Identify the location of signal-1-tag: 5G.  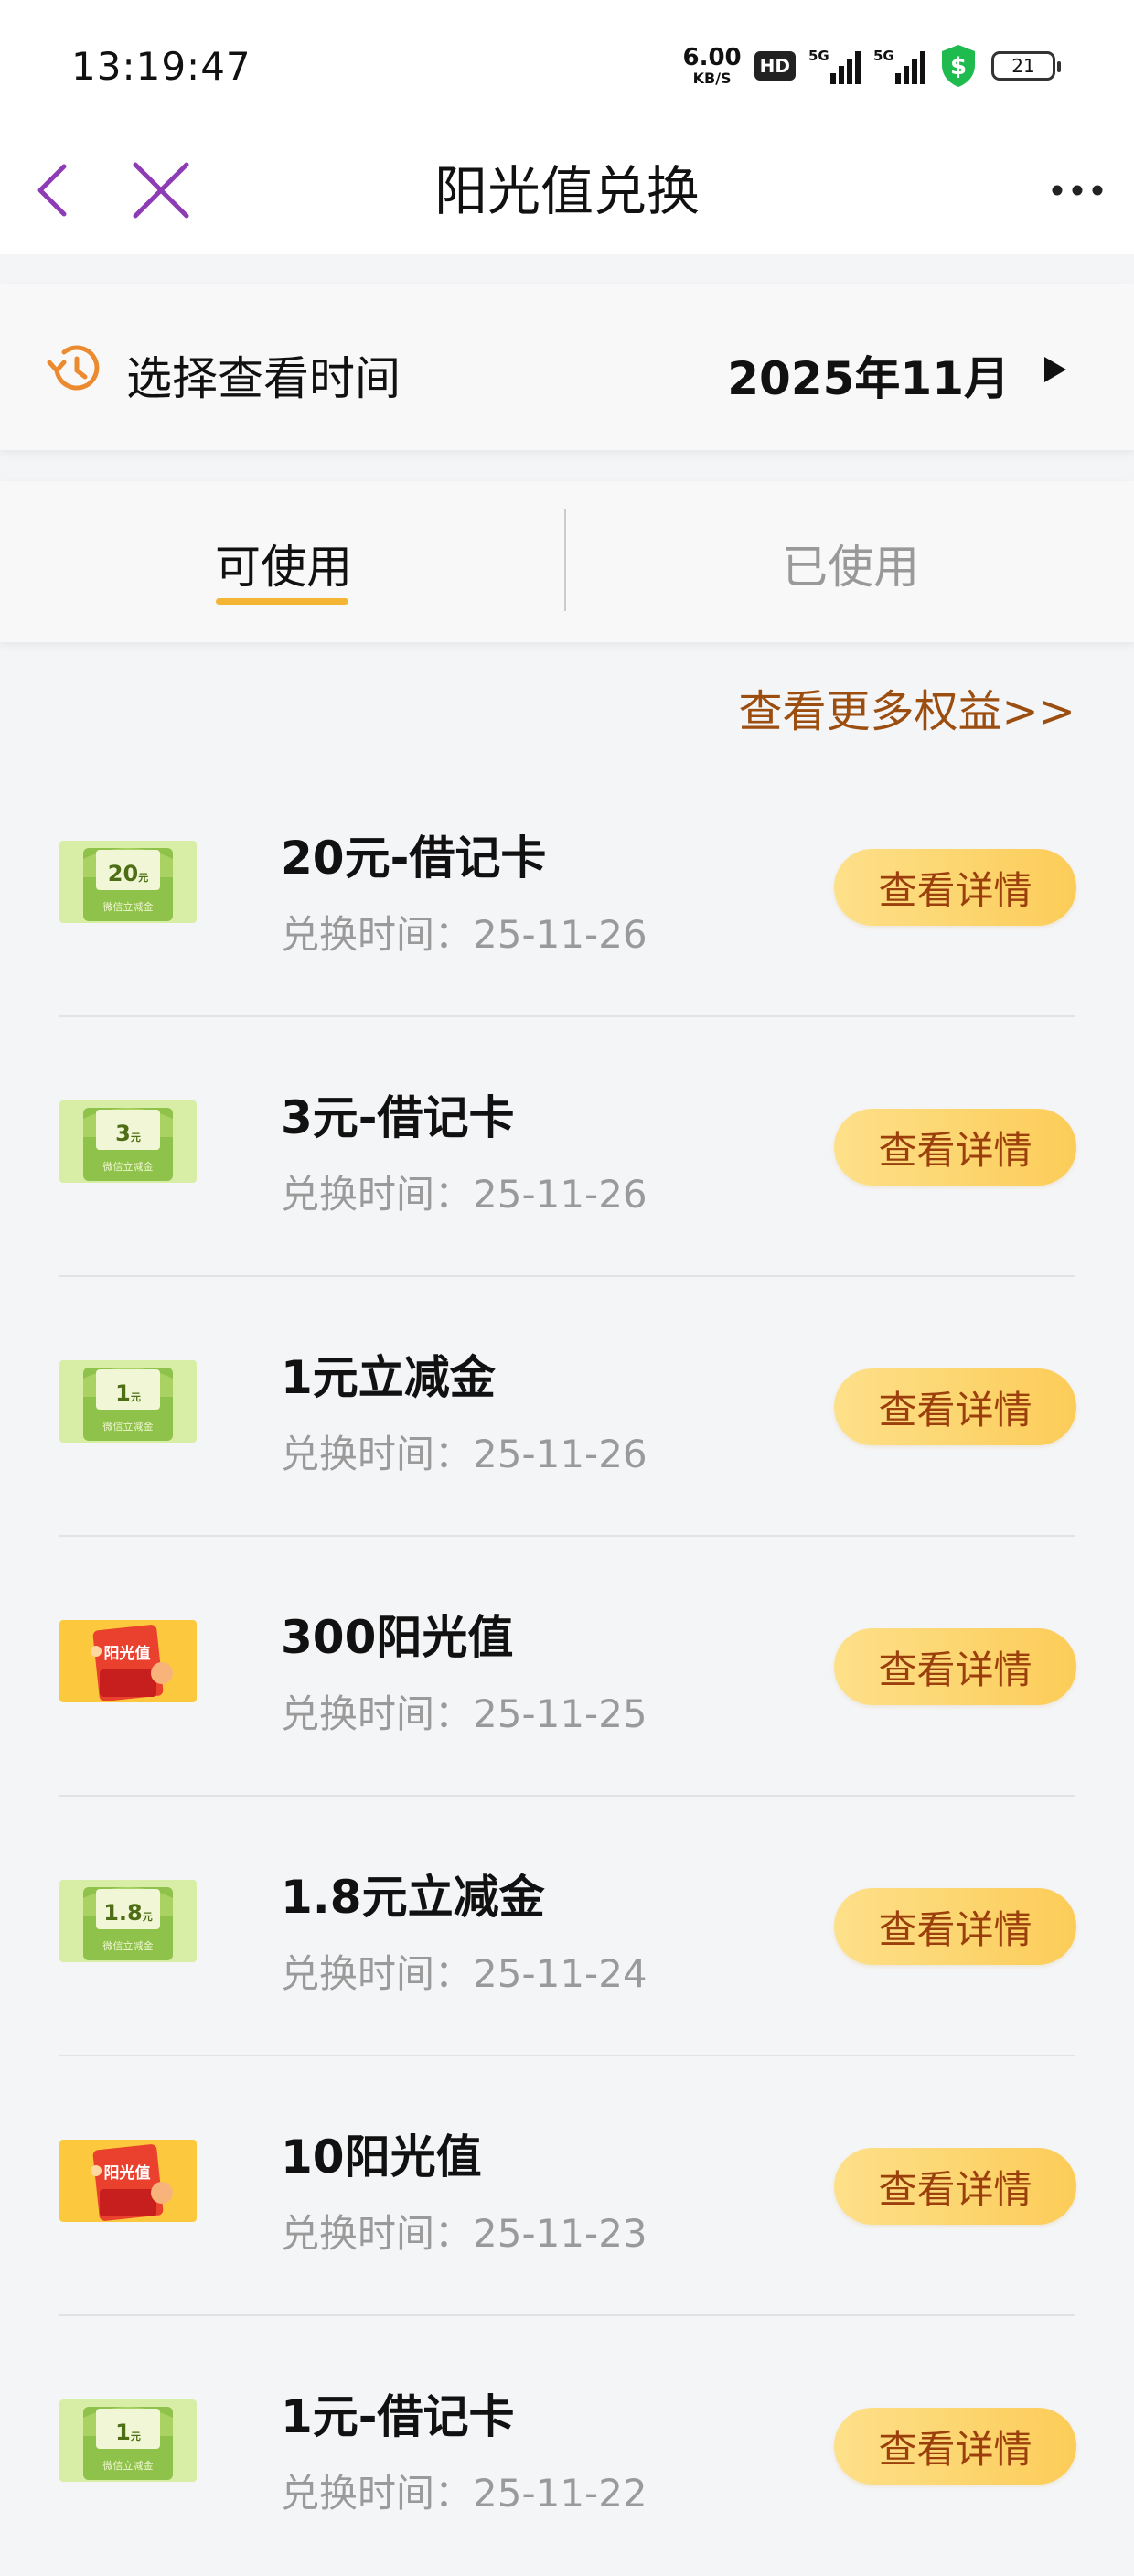
(818, 56).